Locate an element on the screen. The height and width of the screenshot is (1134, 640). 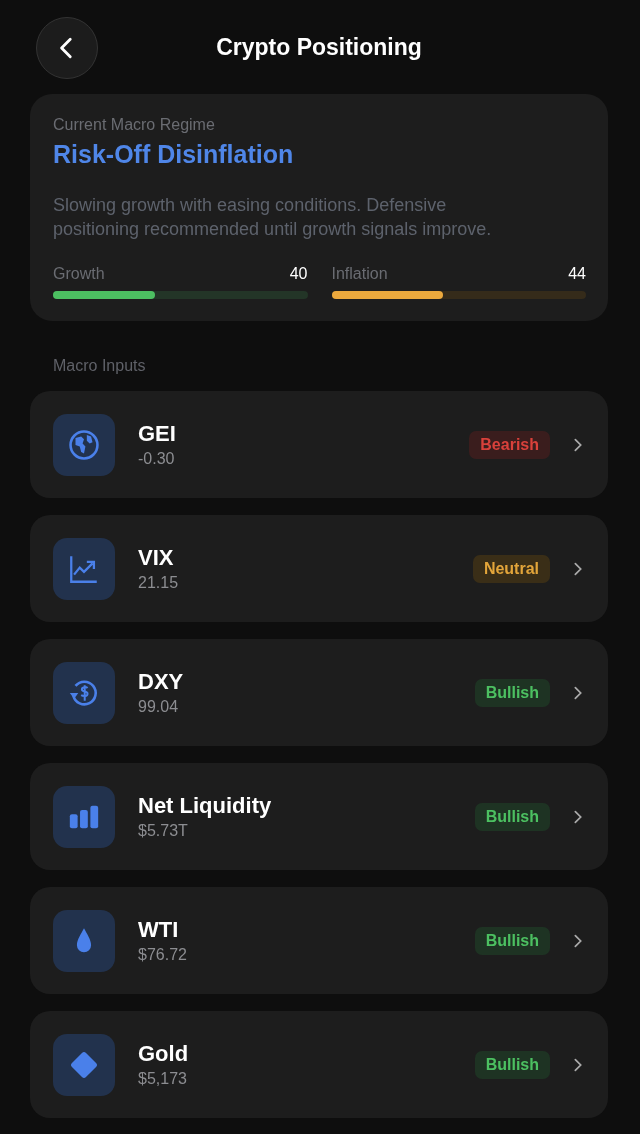
macro-input-row: Net Liquidity $5.73T Bullish is located at coordinates (319, 816).